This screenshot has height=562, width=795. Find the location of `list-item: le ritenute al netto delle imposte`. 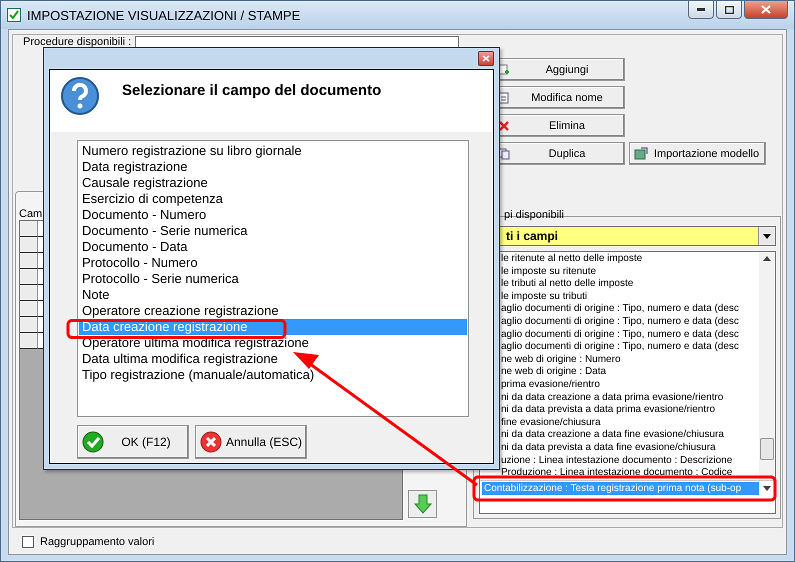

list-item: le ritenute al netto delle imposte is located at coordinates (630, 259).